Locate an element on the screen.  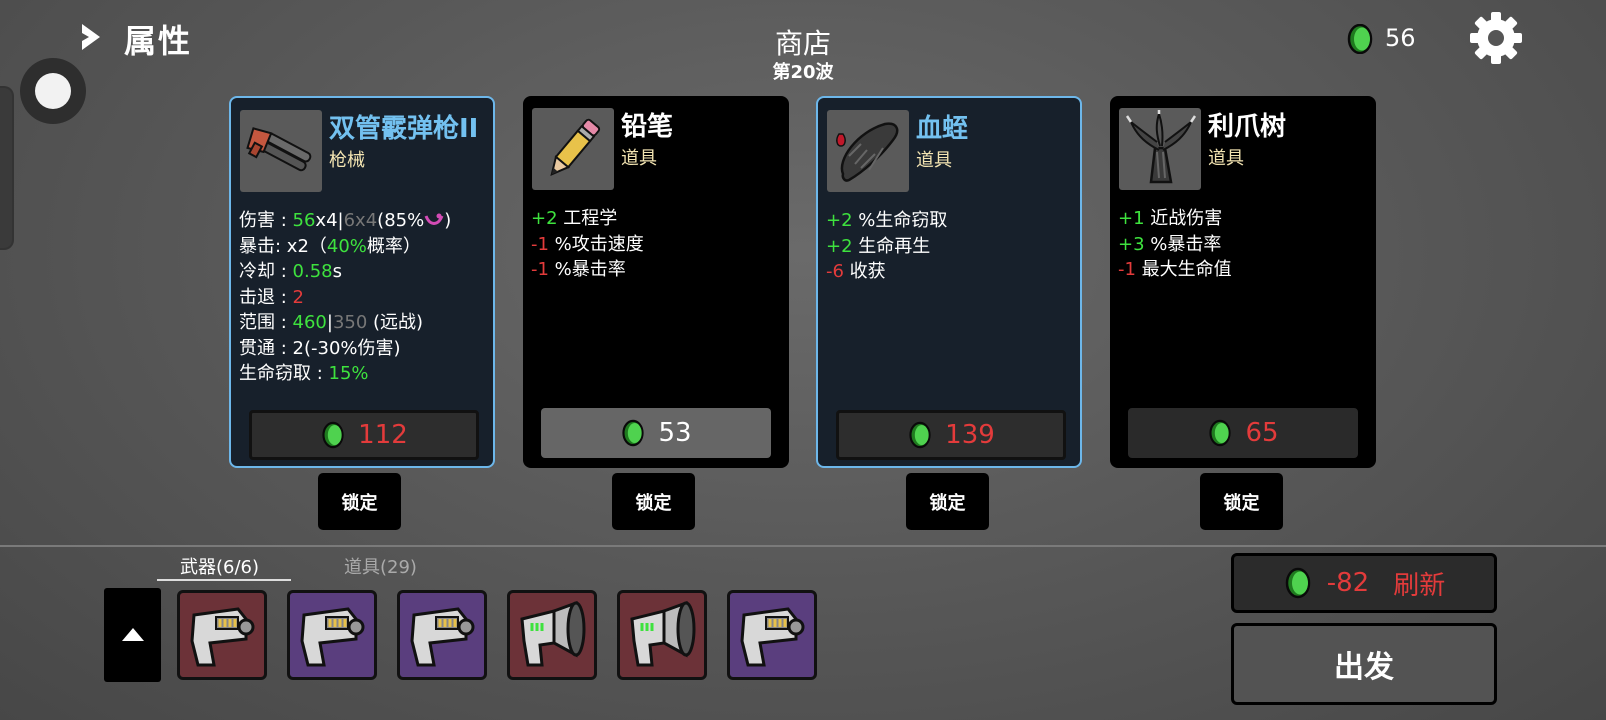
shop-card-pencil: 铅笔 道具 +2 工程学 -1 %攻击速度 -1 %暴击率 53 is located at coordinates (656, 282).